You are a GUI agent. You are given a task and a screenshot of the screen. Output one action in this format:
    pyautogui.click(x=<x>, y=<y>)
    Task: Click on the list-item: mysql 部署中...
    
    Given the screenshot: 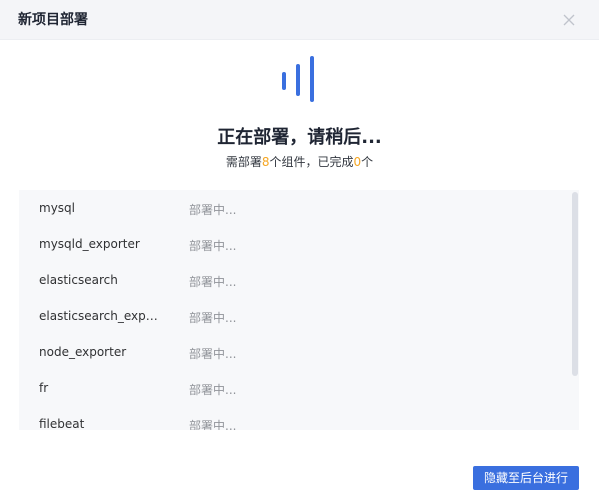 What is the action you would take?
    pyautogui.click(x=294, y=208)
    